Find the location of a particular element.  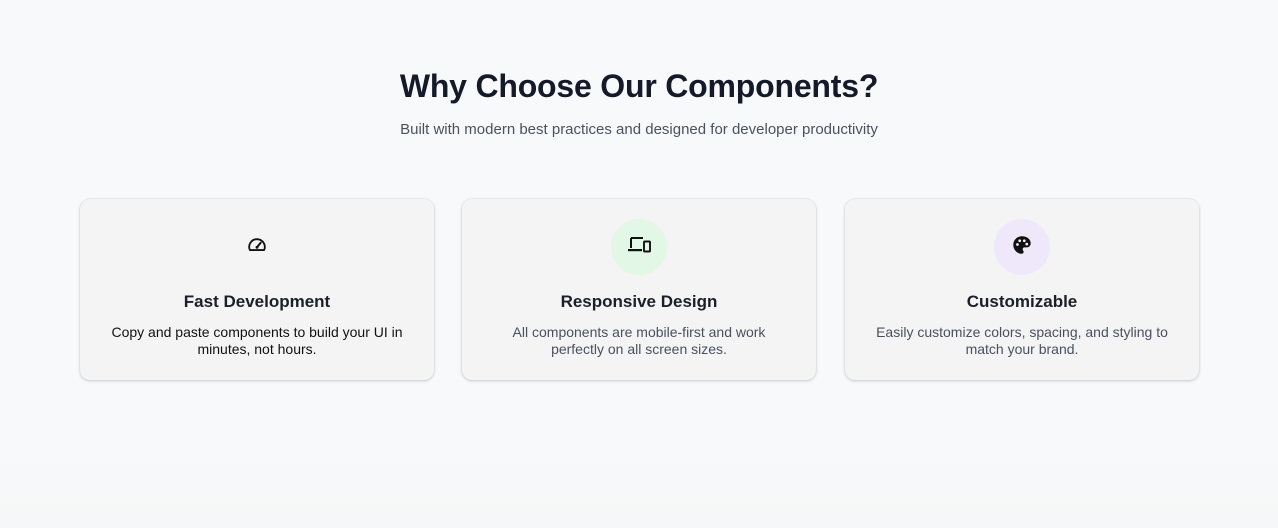

feature-title: Customizable is located at coordinates (1022, 301).